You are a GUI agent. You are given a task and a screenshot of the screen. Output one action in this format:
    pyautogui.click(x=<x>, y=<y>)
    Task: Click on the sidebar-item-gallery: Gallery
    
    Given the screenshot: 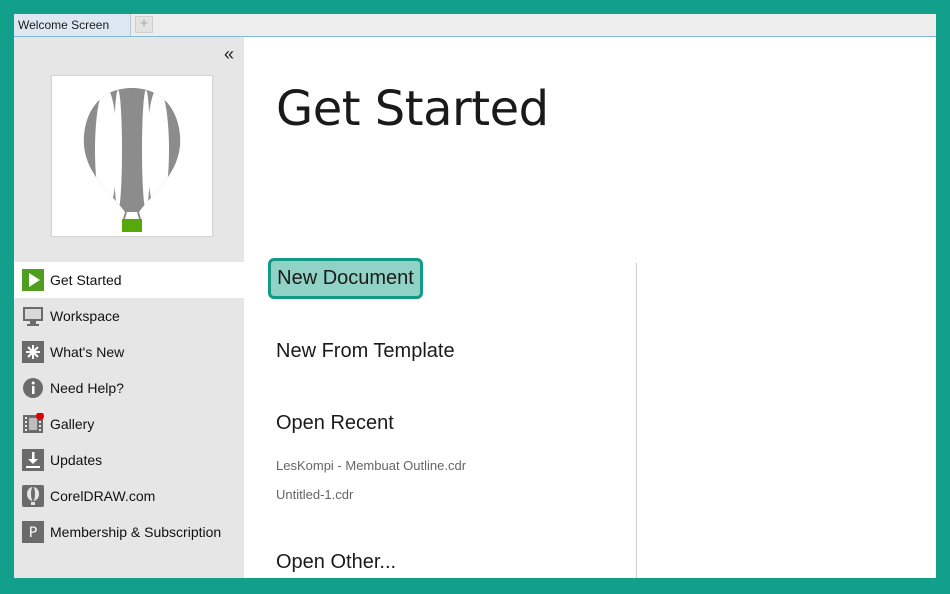 What is the action you would take?
    pyautogui.click(x=129, y=424)
    